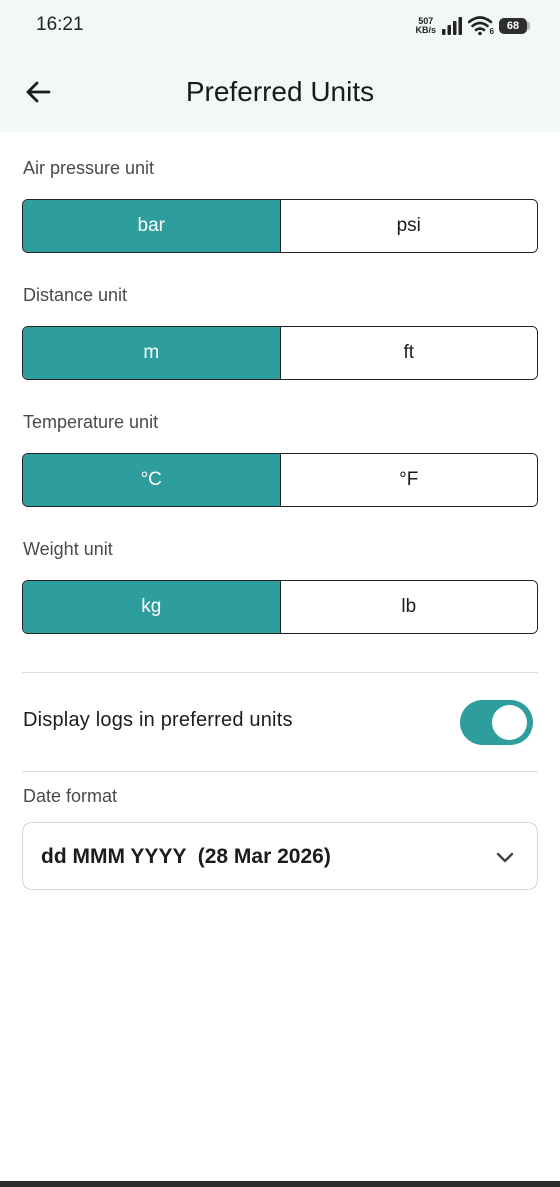  I want to click on temperature-label: Temperature unit, so click(91, 422).